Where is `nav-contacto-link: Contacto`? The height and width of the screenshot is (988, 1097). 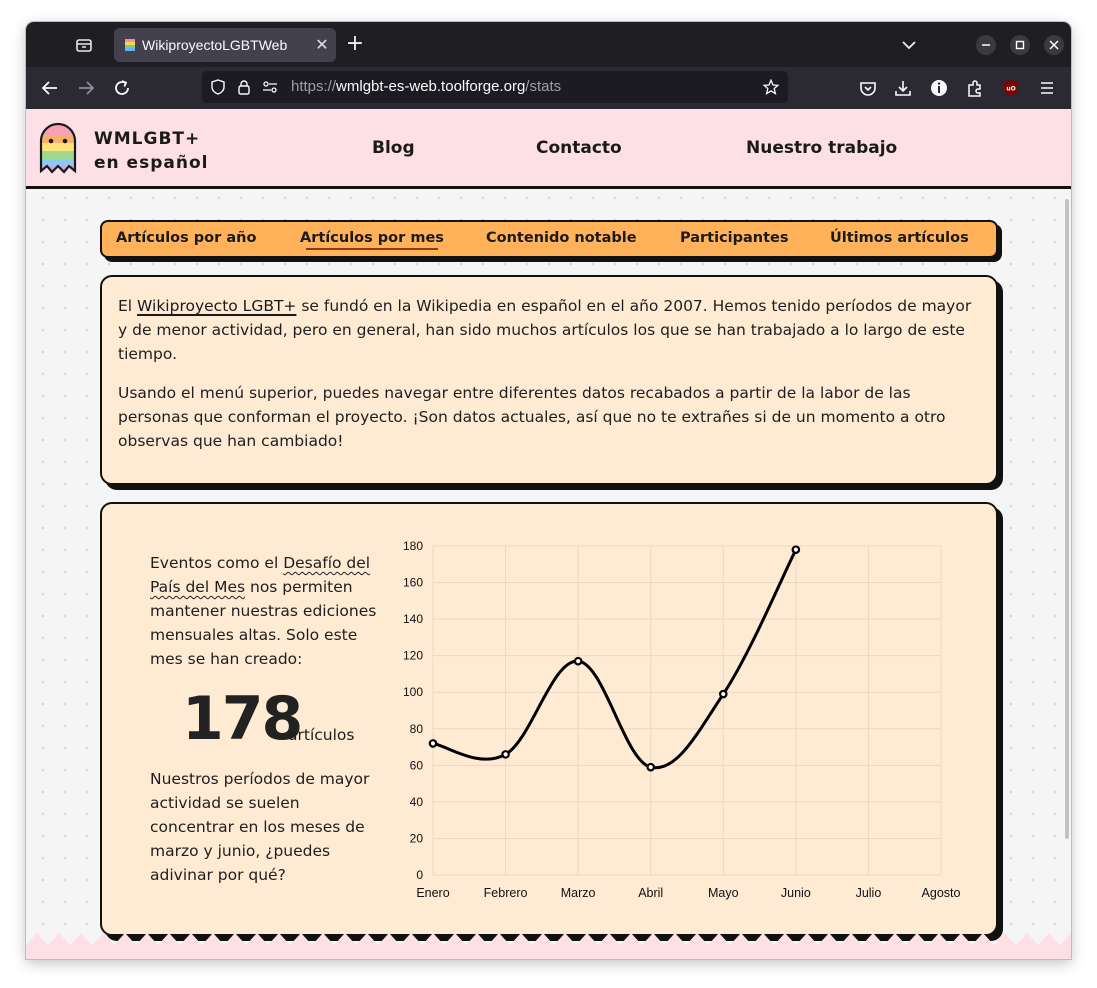 nav-contacto-link: Contacto is located at coordinates (579, 148).